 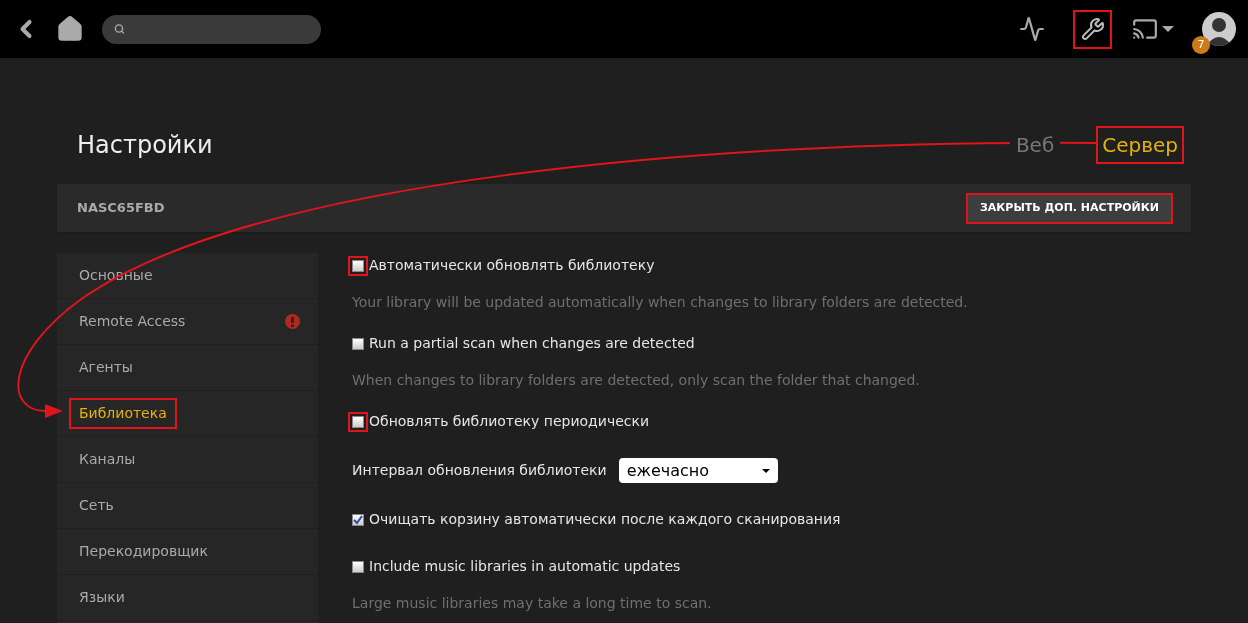 What do you see at coordinates (1219, 29) in the screenshot?
I see `user-avatar` at bounding box center [1219, 29].